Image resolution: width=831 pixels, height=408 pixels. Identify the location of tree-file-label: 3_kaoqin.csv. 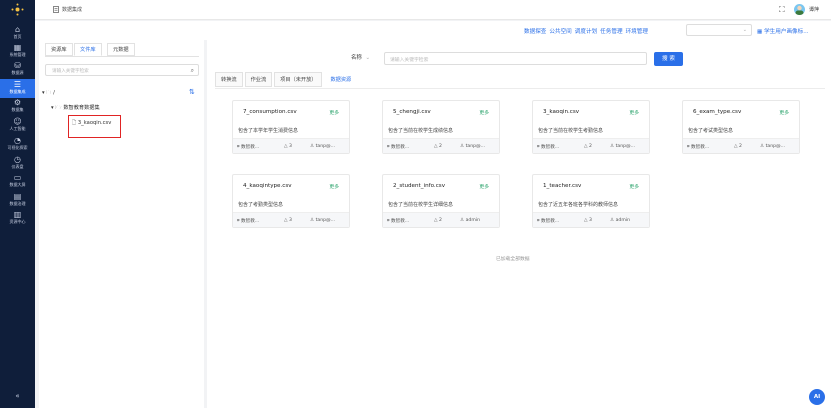
(94, 123).